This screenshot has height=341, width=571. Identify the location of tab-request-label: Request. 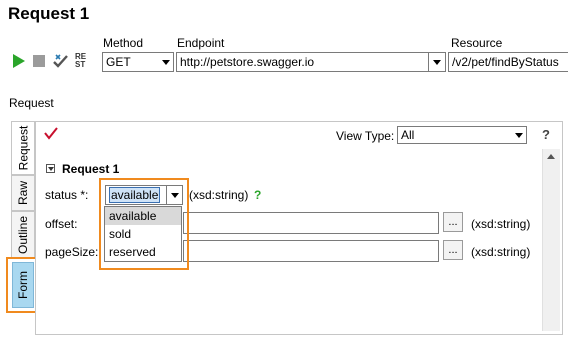
(23, 148).